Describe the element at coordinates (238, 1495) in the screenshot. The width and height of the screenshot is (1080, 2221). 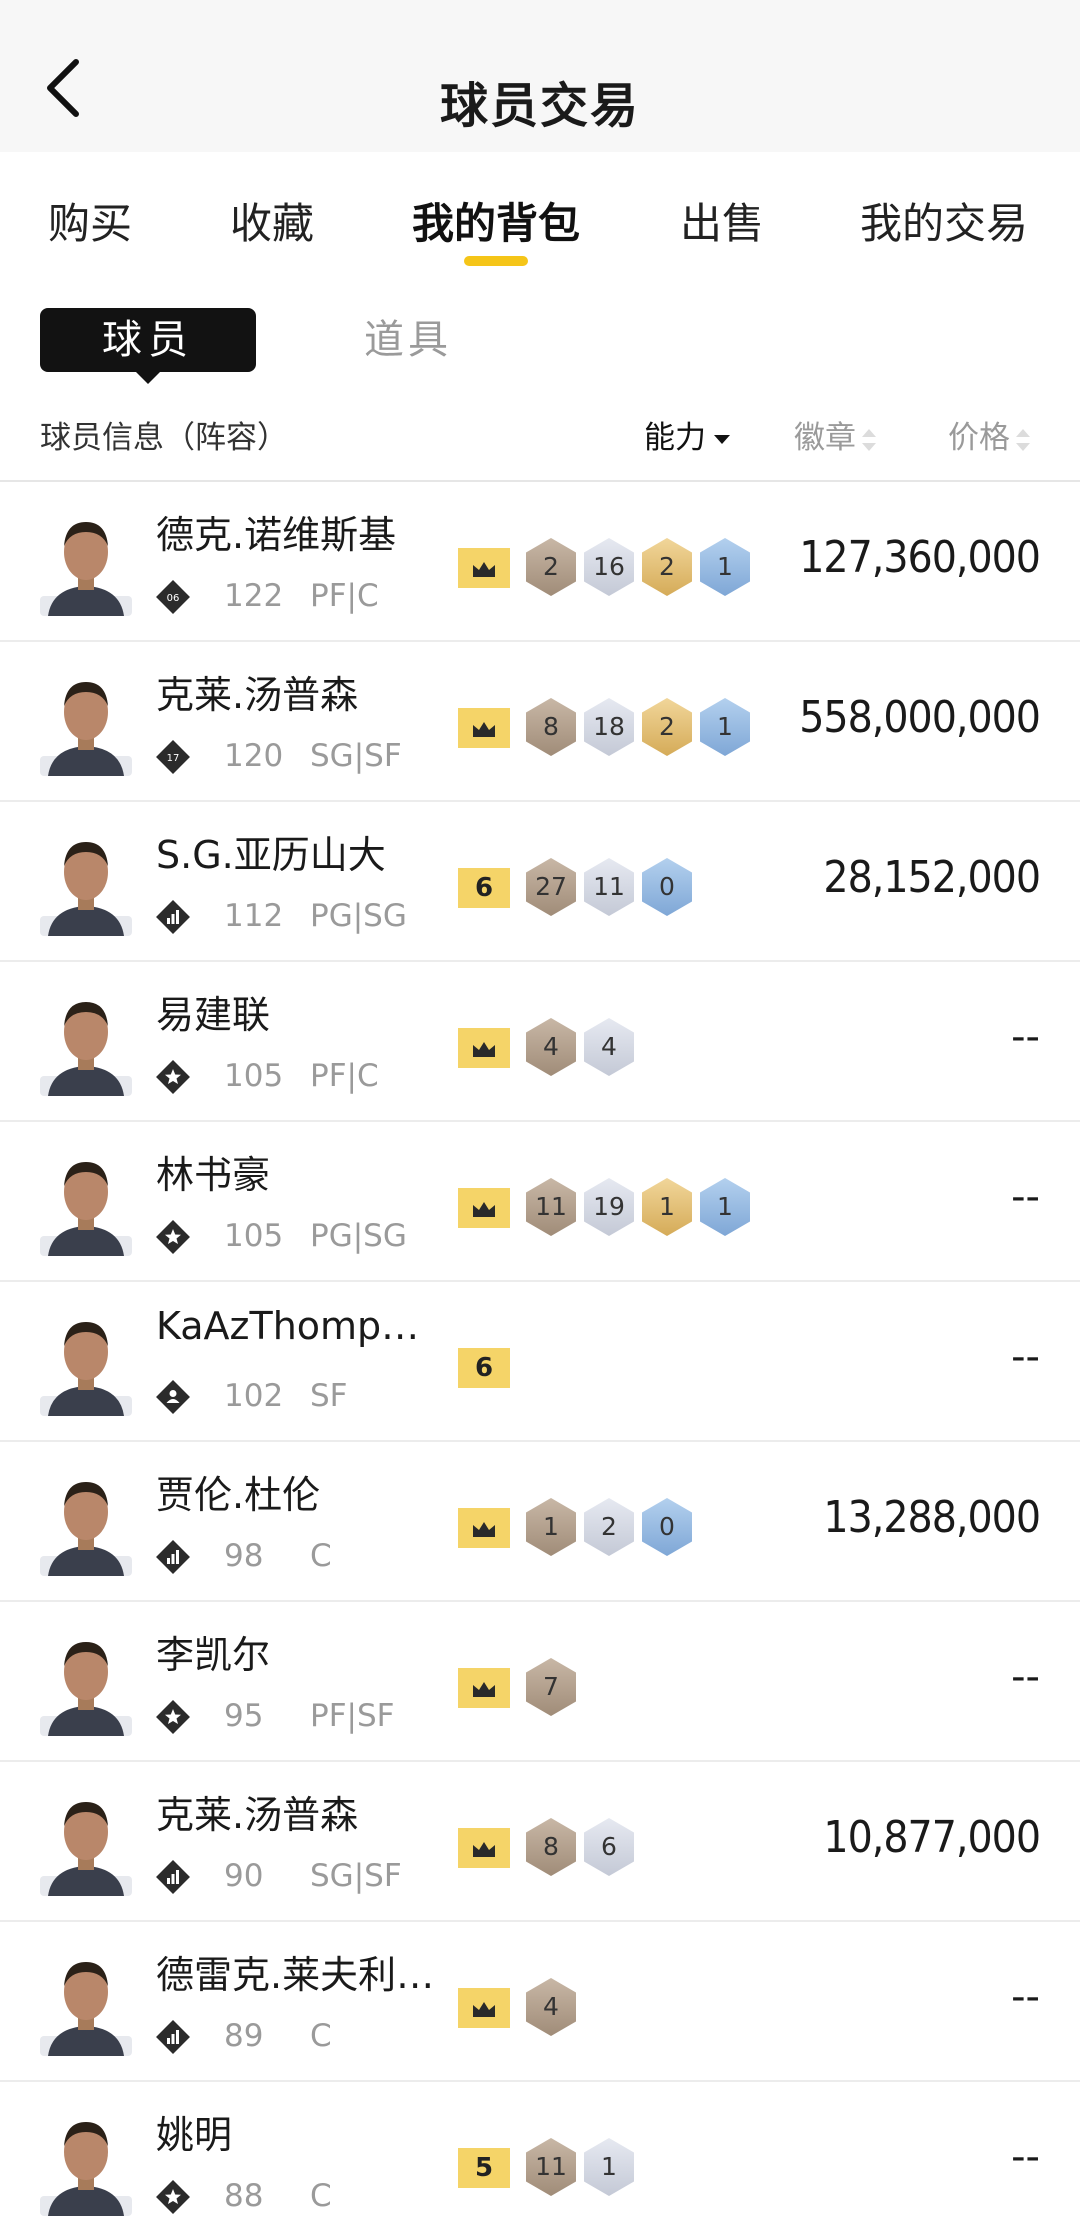
I see `player-name: 贾伦.杜伦` at that location.